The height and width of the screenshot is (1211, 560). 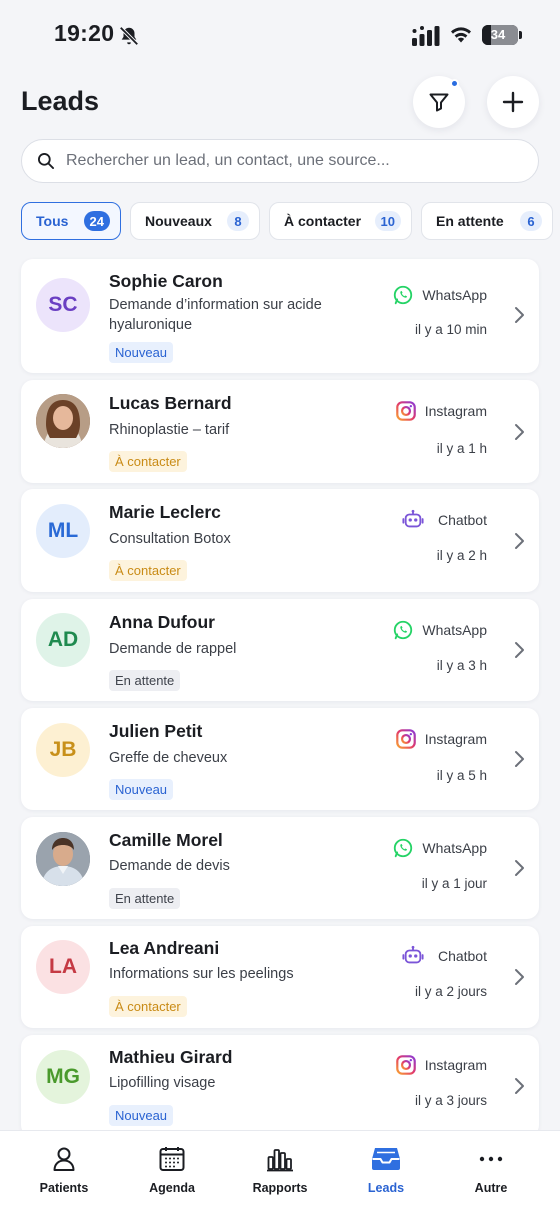 What do you see at coordinates (491, 1159) in the screenshot?
I see `more-icon` at bounding box center [491, 1159].